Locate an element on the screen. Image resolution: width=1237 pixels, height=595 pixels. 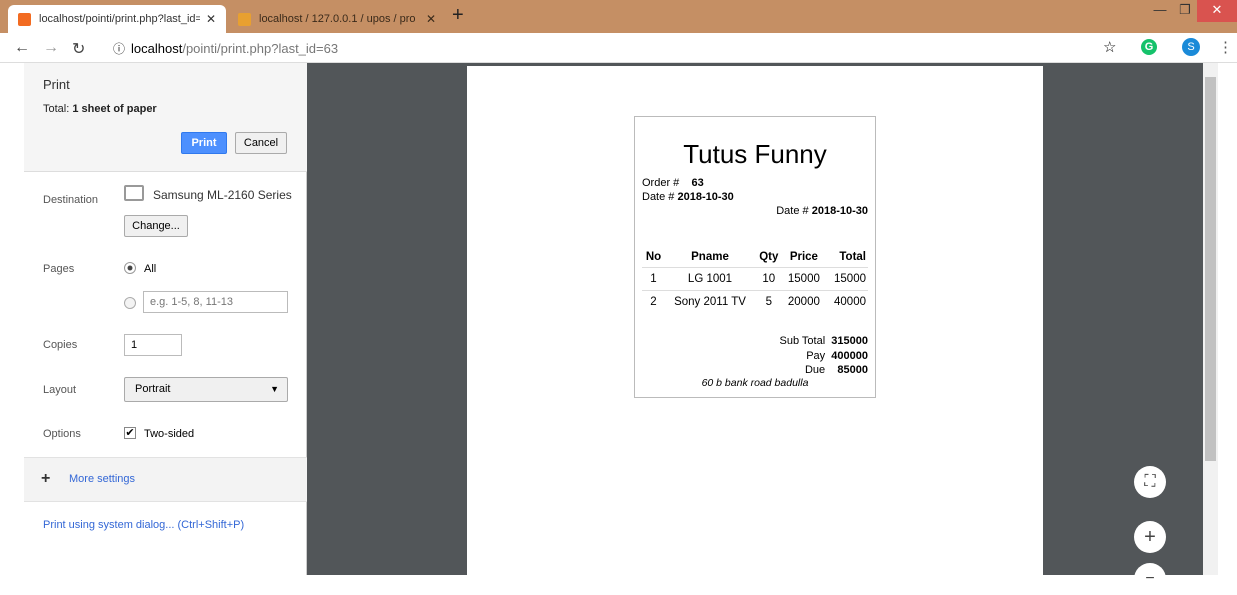
layout-label: Layout is located at coordinates (60, 390).